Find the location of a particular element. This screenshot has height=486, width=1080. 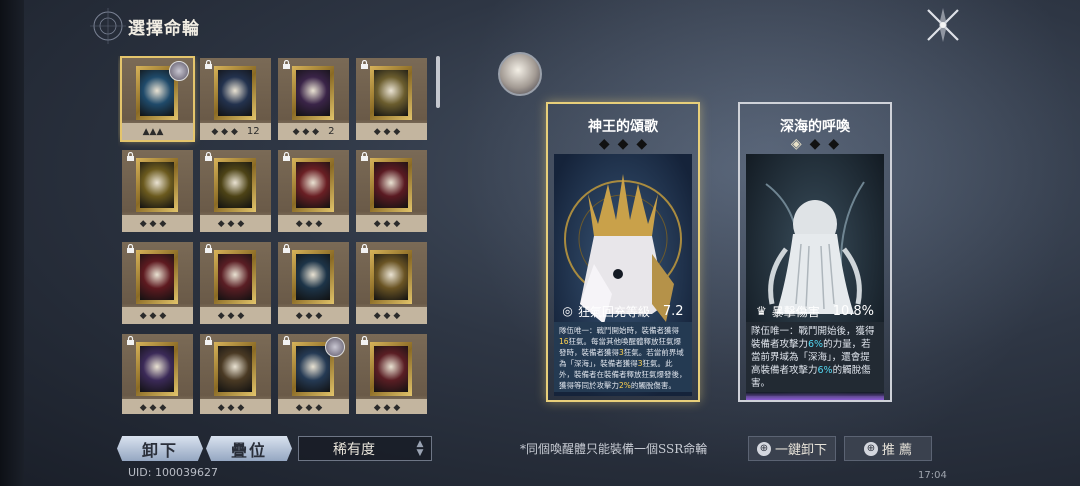

fate-wheel-card: ◆ ◆ ◆ 2 is located at coordinates (313, 99).